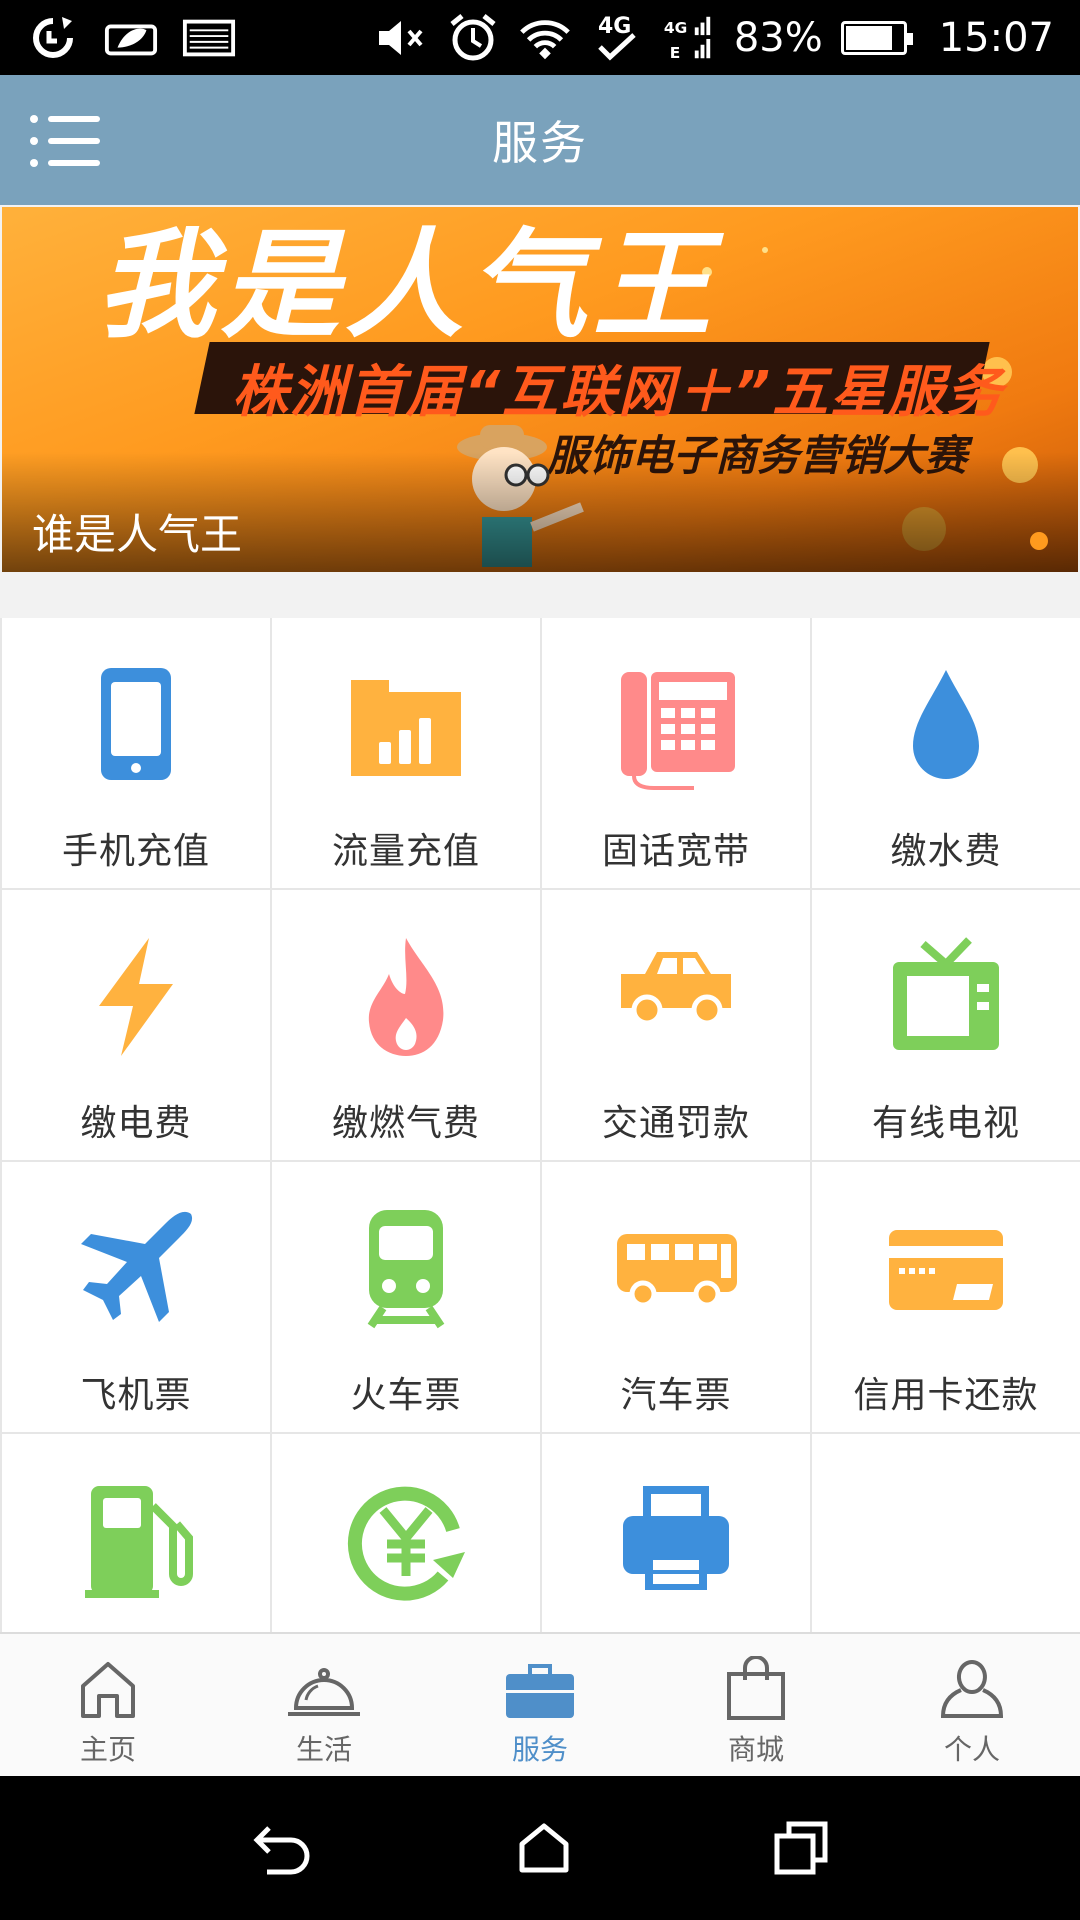 The image size is (1080, 1920). I want to click on tab-label: 商城, so click(755, 1749).